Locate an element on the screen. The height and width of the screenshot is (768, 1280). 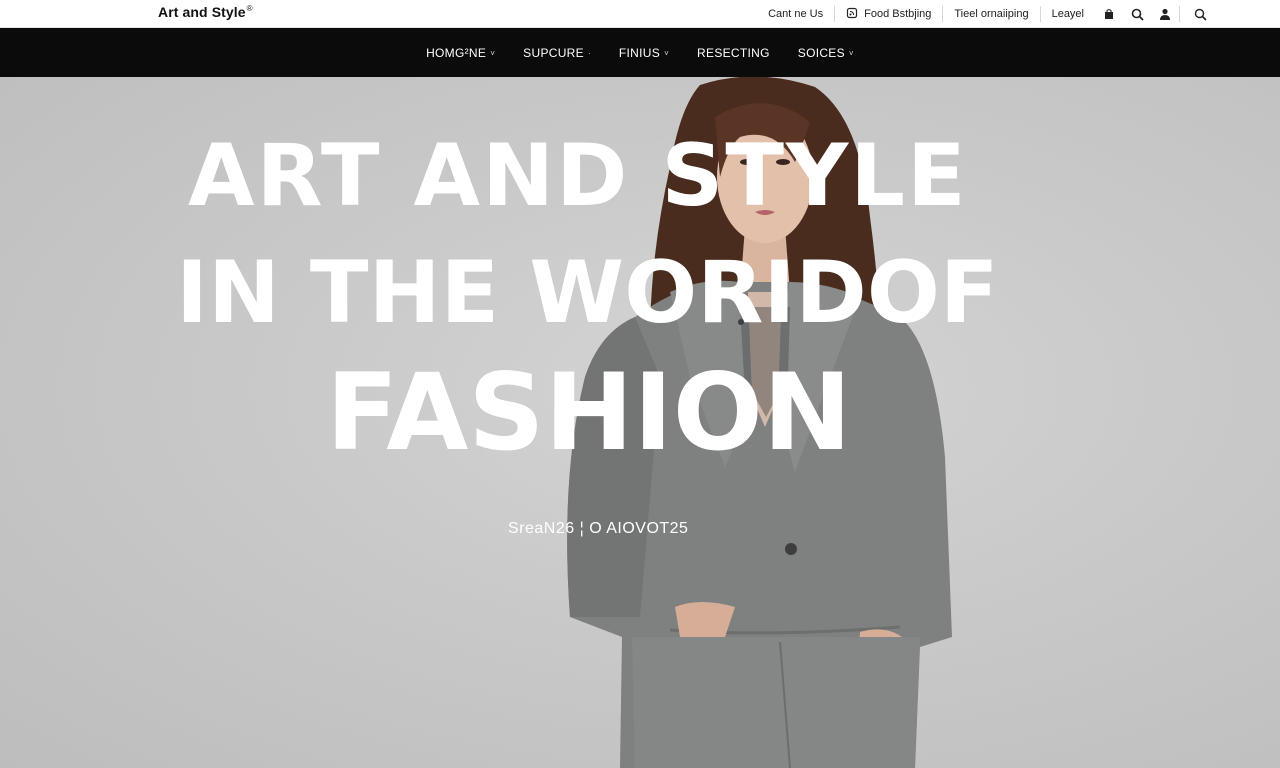
logo-text: Art and Style is located at coordinates (202, 12).